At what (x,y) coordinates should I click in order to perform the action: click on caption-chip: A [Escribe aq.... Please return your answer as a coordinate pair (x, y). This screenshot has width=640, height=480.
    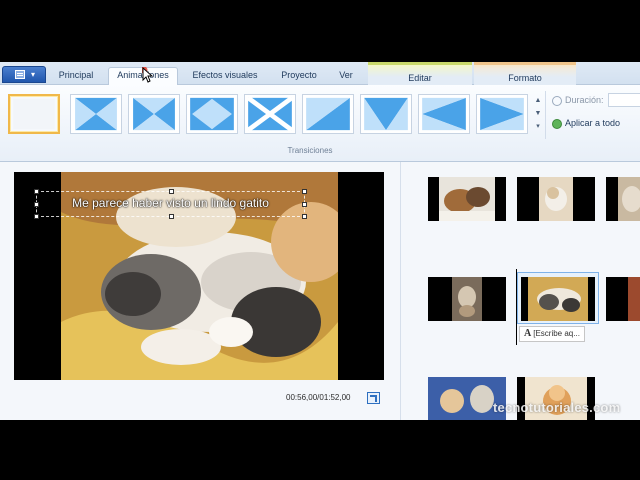
    Looking at the image, I should click on (552, 334).